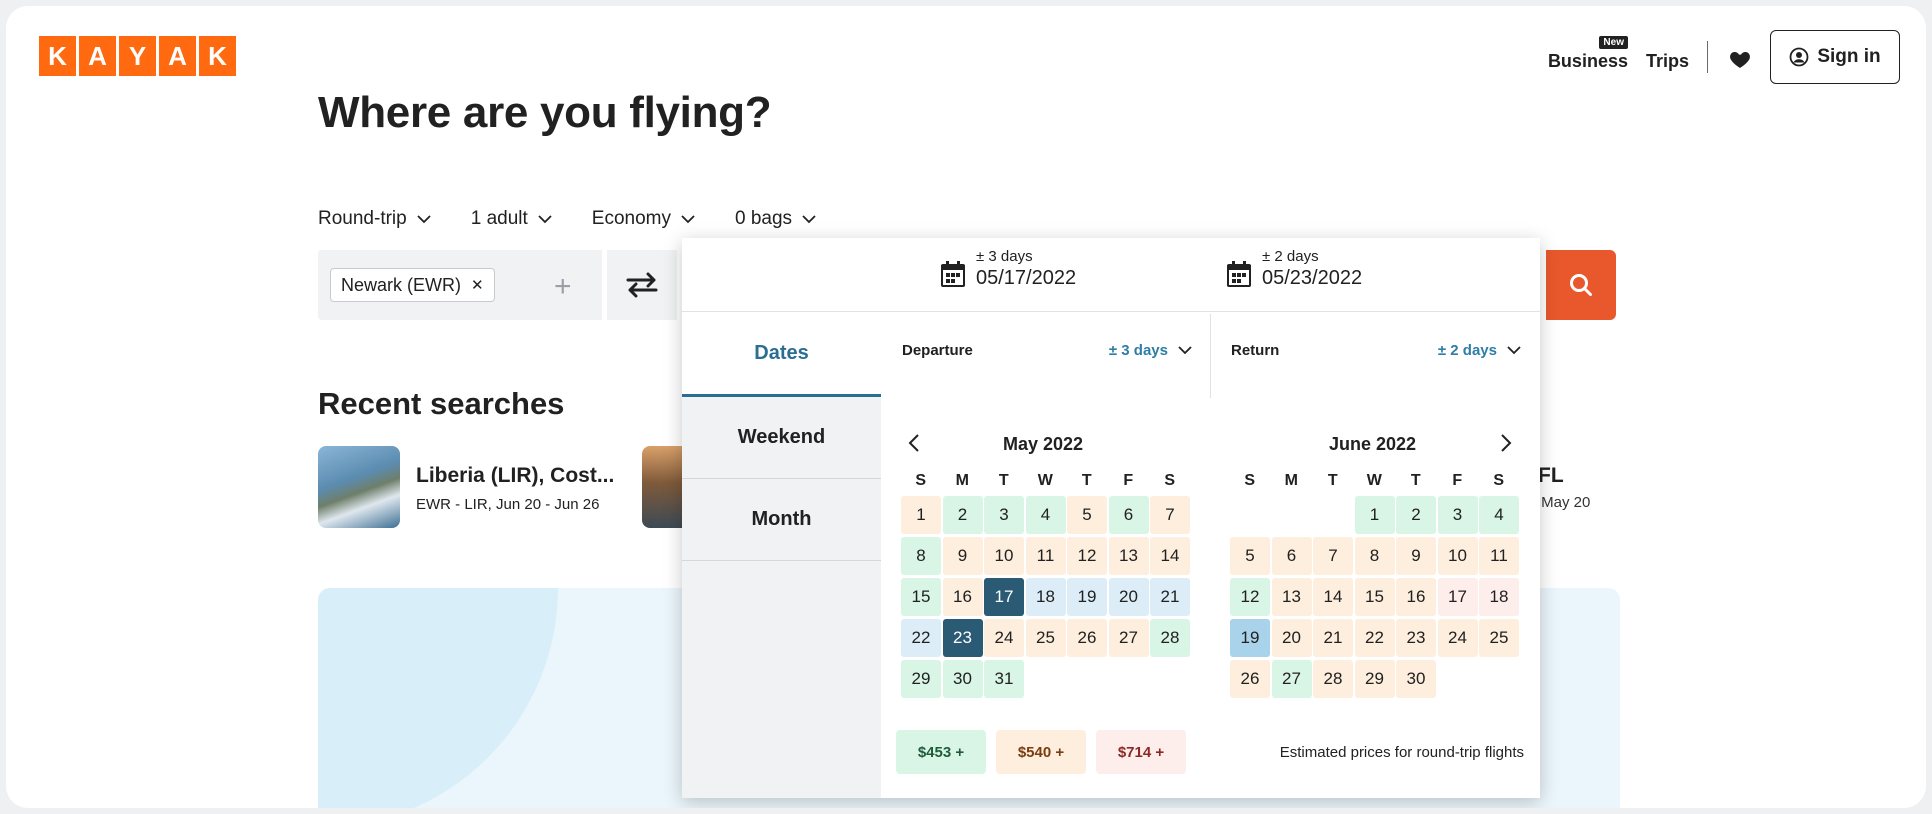  I want to click on destination-thumbnail, so click(359, 487).